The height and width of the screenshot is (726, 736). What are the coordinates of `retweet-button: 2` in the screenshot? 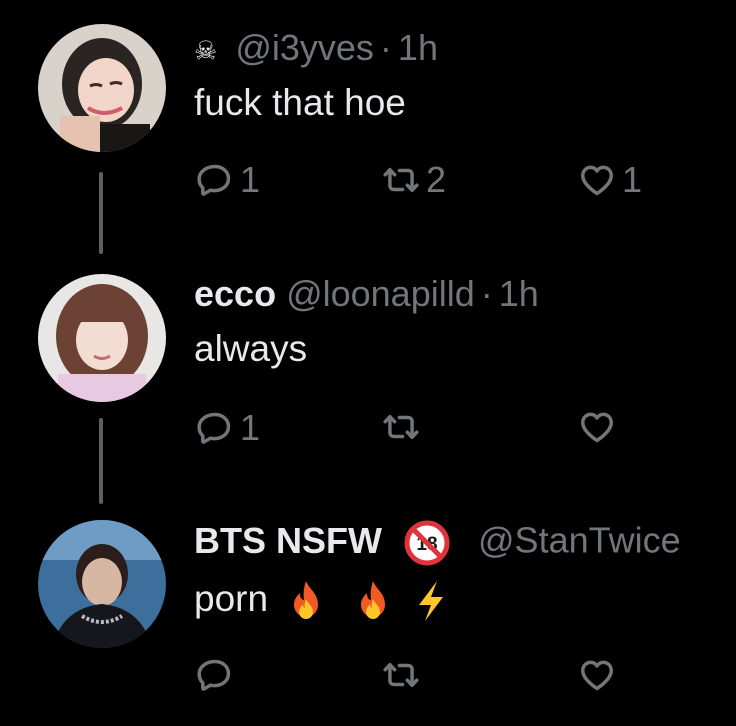 It's located at (414, 180).